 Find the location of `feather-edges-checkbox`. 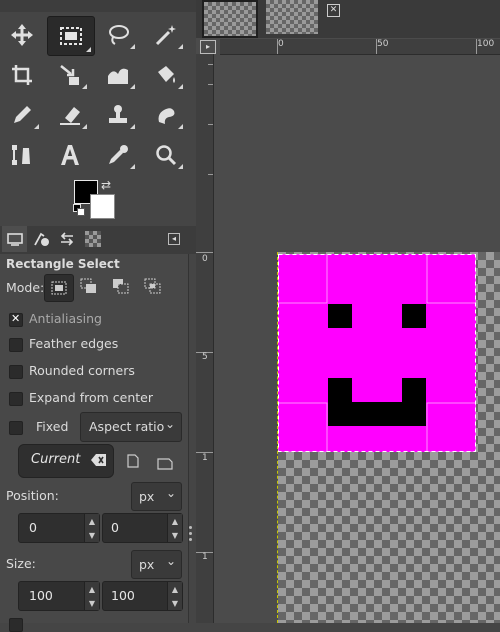

feather-edges-checkbox is located at coordinates (16, 345).